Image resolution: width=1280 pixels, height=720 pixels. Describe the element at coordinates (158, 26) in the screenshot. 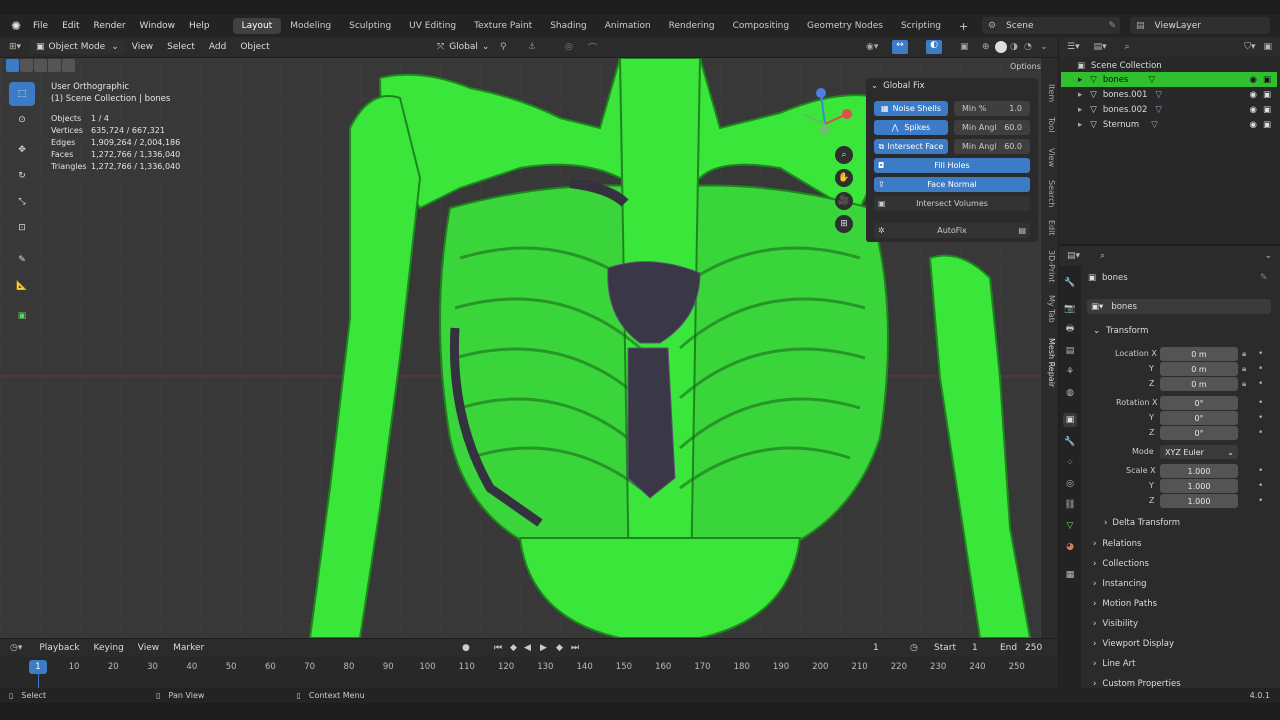

I see `menu-window: Window` at that location.